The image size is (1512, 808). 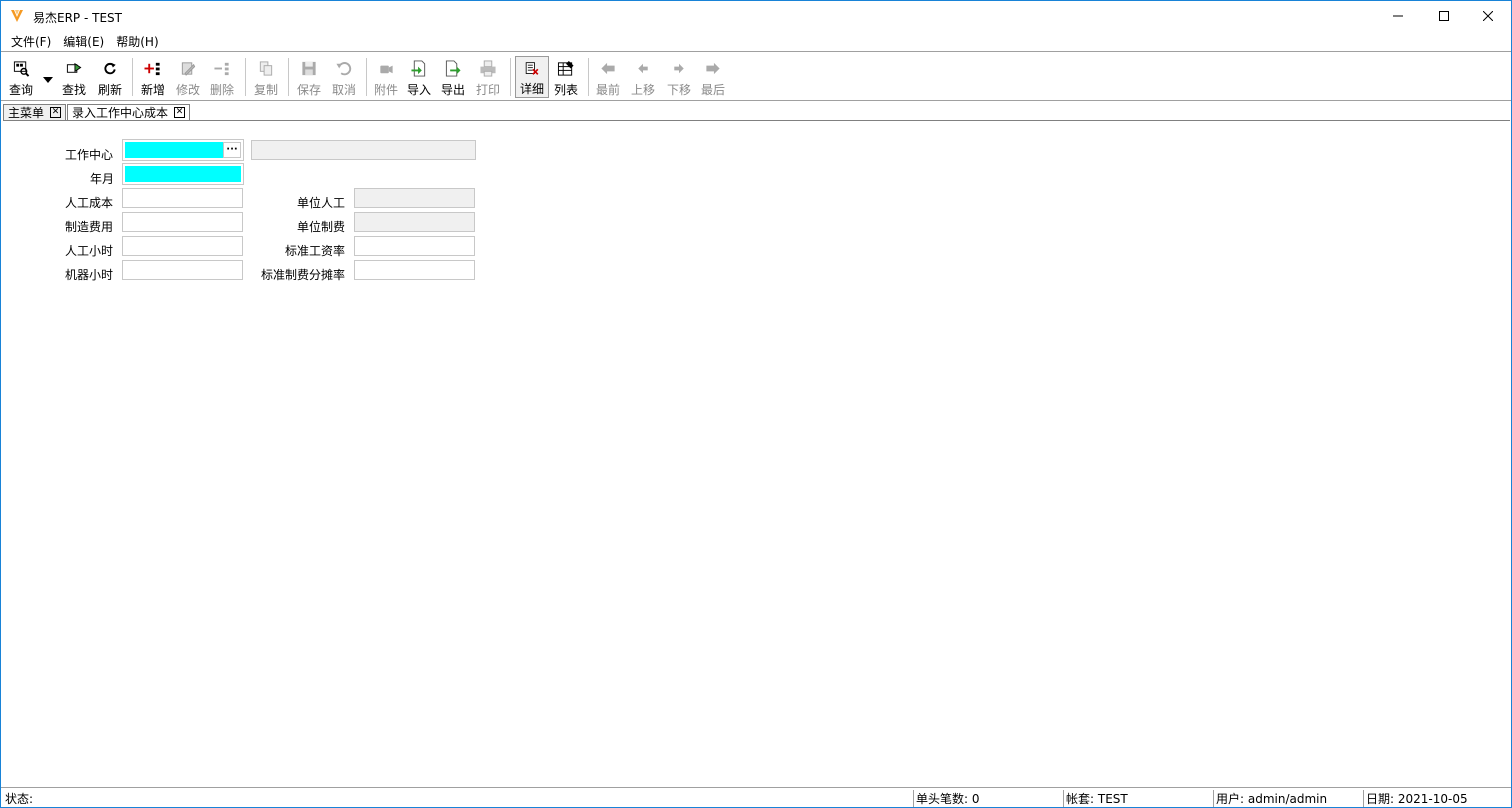 What do you see at coordinates (303, 275) in the screenshot?
I see `std-mfg-rate-label: 标准制费分摊率` at bounding box center [303, 275].